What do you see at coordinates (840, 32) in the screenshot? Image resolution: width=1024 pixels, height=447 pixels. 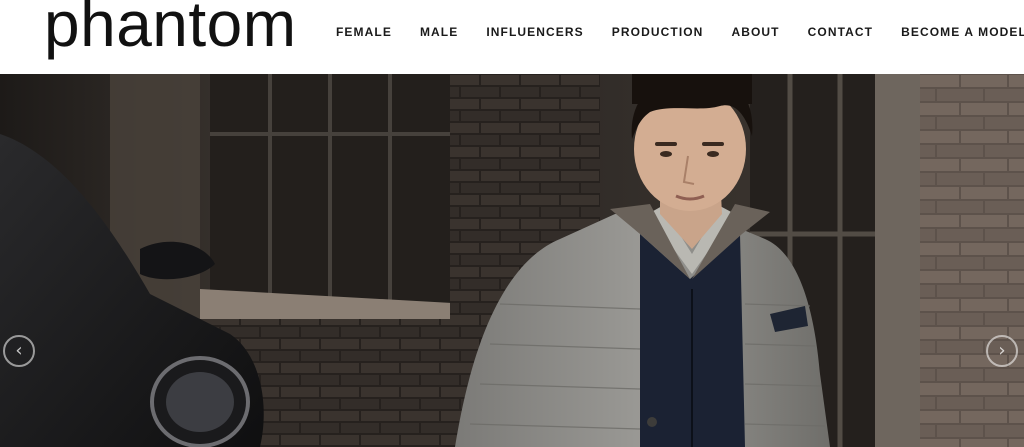 I see `nav-item-contact: CONTACT` at bounding box center [840, 32].